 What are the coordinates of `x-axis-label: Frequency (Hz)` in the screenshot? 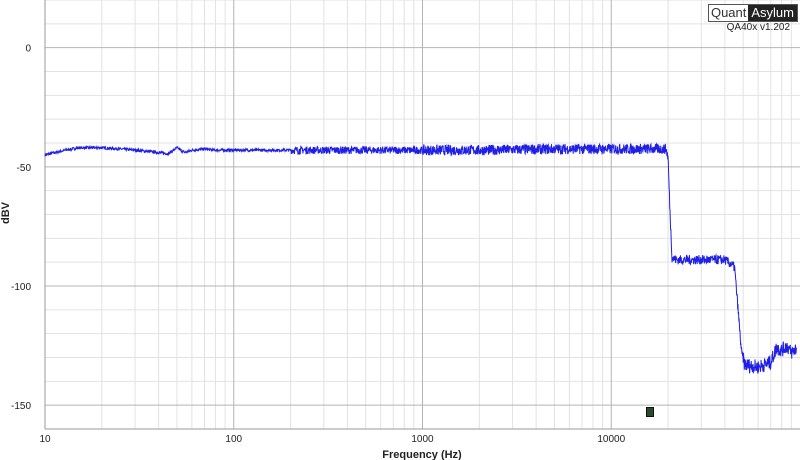 It's located at (422, 454).